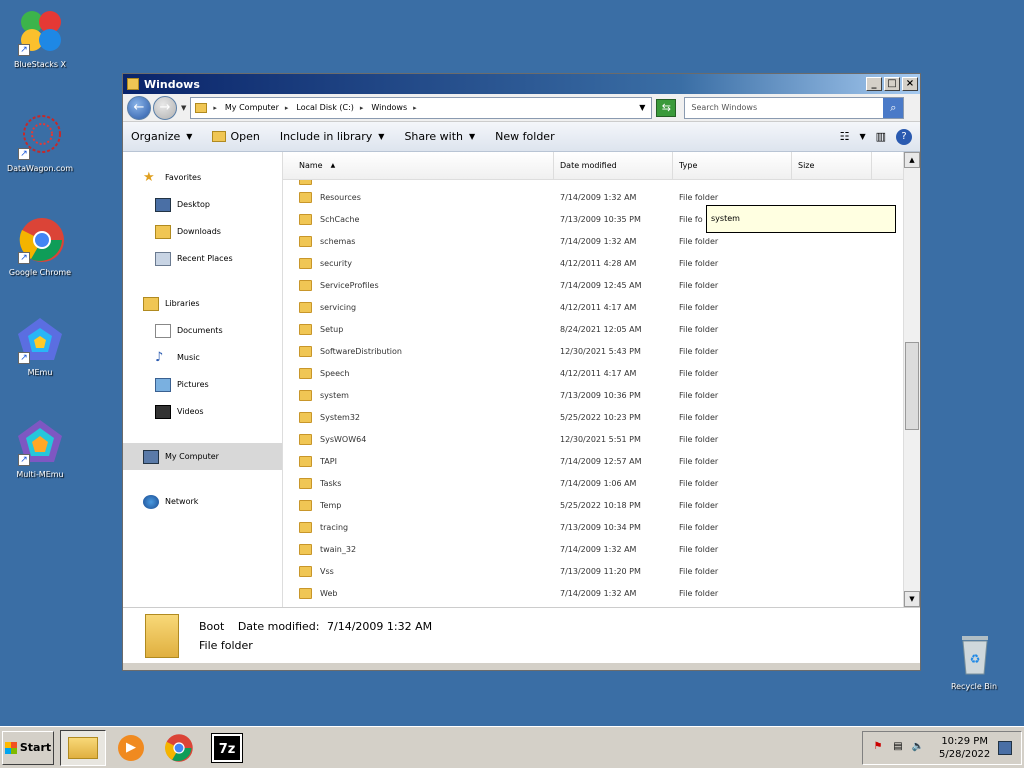 Image resolution: width=1024 pixels, height=768 pixels. What do you see at coordinates (389, 107) in the screenshot?
I see `breadcrumb-windows: Windows` at bounding box center [389, 107].